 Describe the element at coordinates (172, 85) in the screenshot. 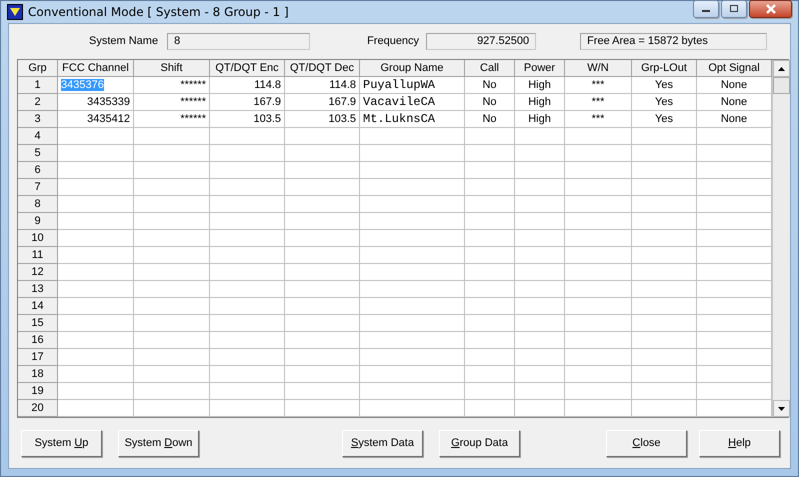

I see `table-cell: ******` at that location.